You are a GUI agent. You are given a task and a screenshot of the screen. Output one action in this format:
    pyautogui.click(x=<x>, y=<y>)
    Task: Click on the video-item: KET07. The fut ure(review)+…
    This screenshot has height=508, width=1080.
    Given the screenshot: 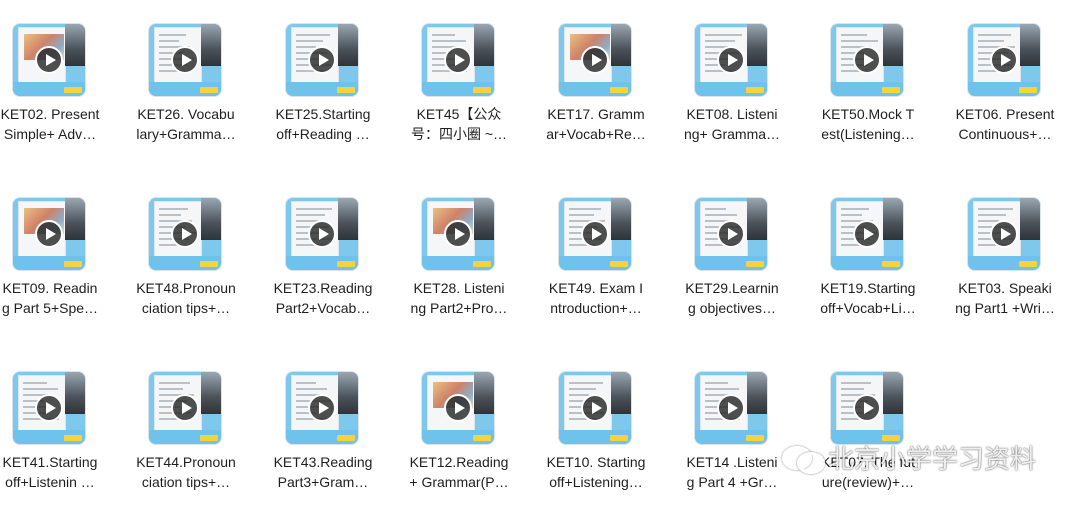 What is the action you would take?
    pyautogui.click(x=878, y=428)
    